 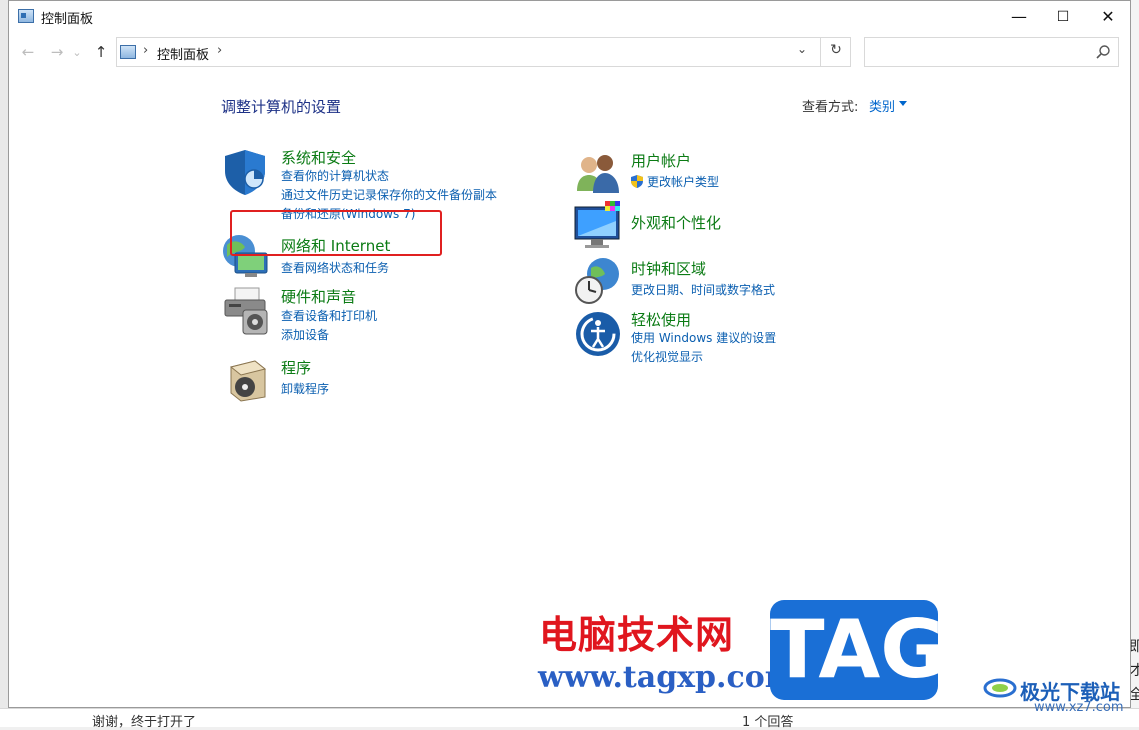 I want to click on site-watermark-url: www.xz7.com, so click(x=1079, y=707).